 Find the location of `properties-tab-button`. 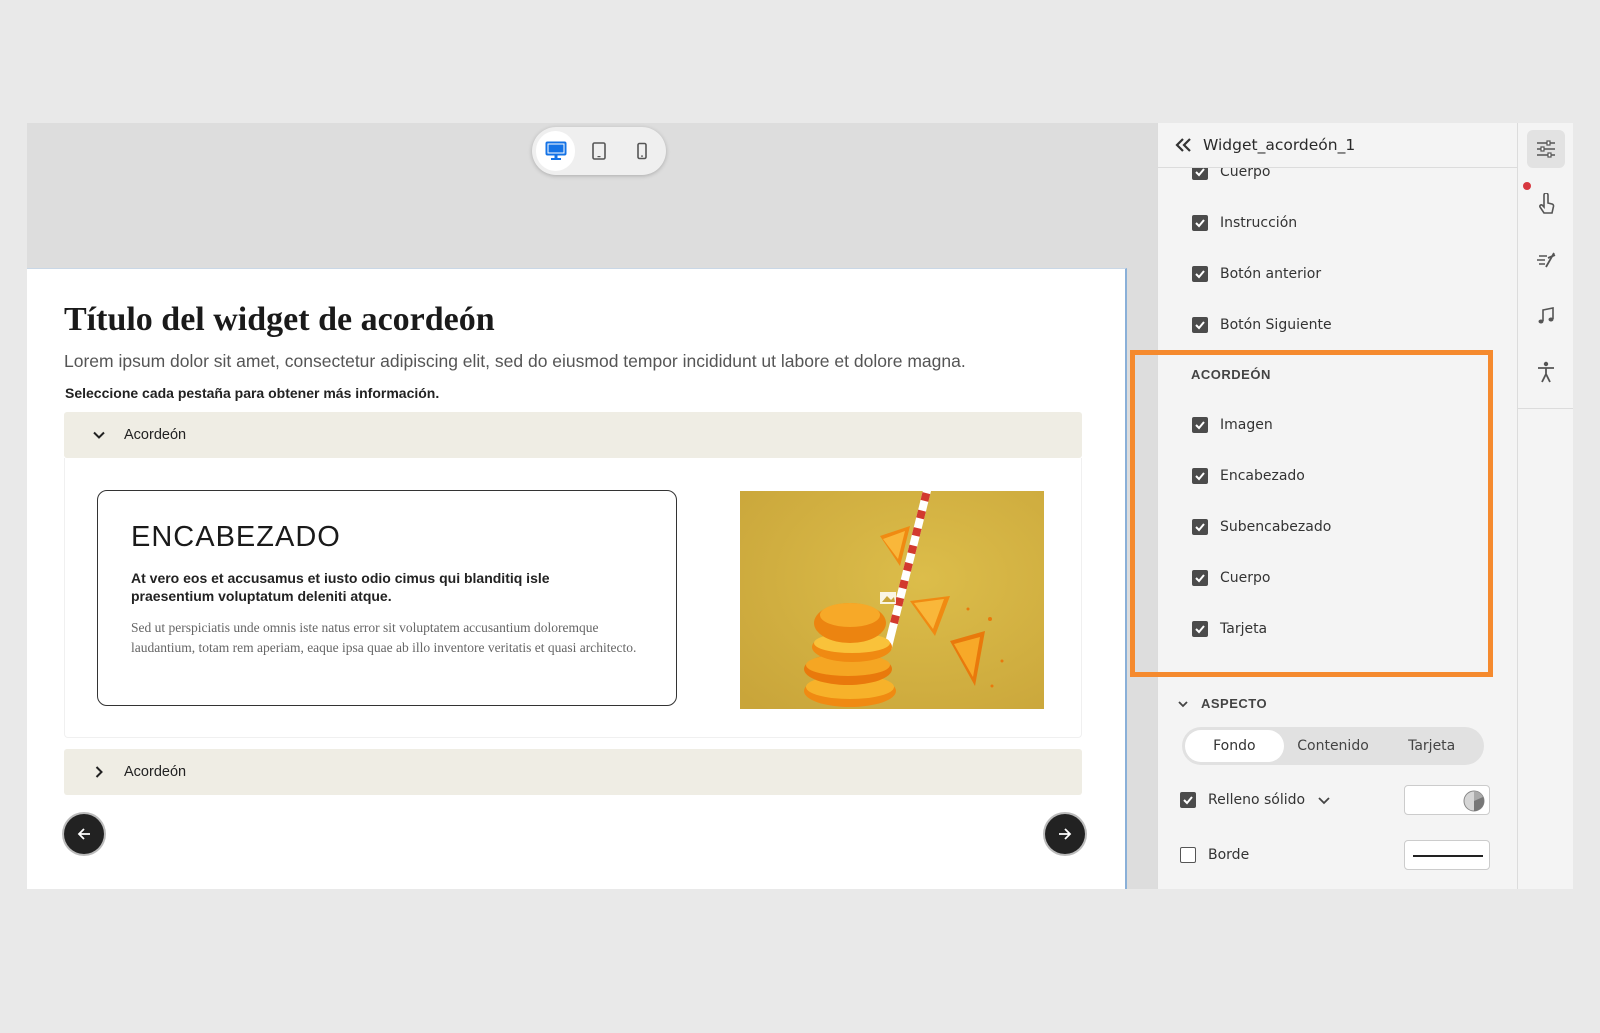

properties-tab-button is located at coordinates (1546, 149).